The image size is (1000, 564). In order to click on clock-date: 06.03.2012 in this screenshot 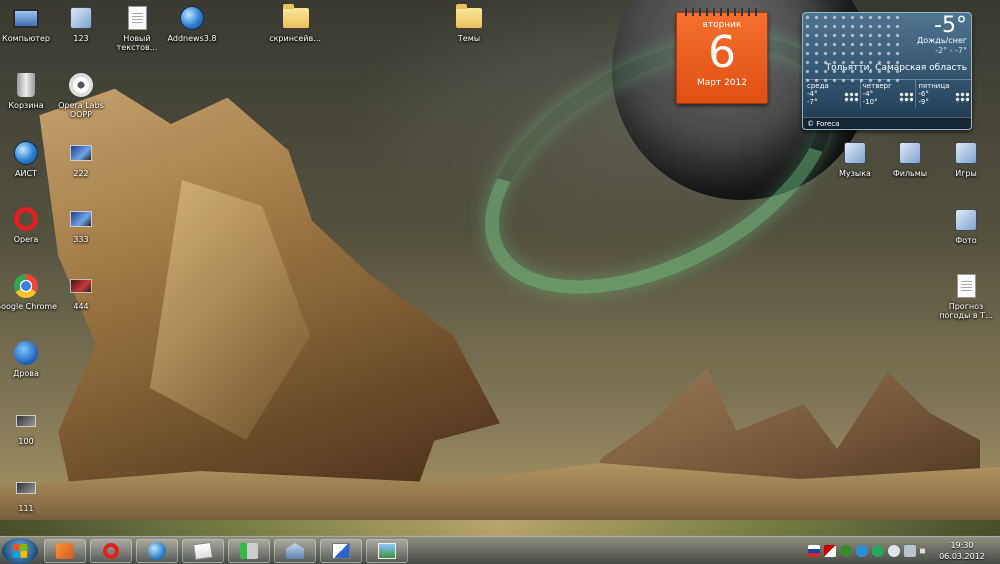, I will do `click(962, 556)`.